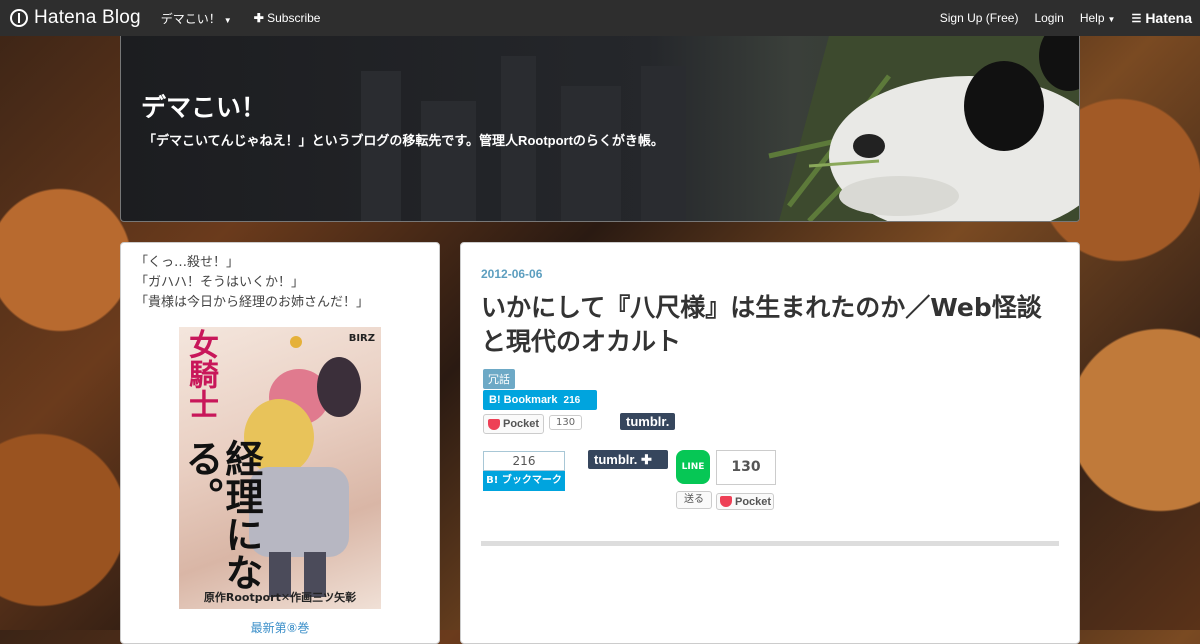 This screenshot has width=1200, height=644. I want to click on hatena-link: ☰ Hatena, so click(1161, 18).